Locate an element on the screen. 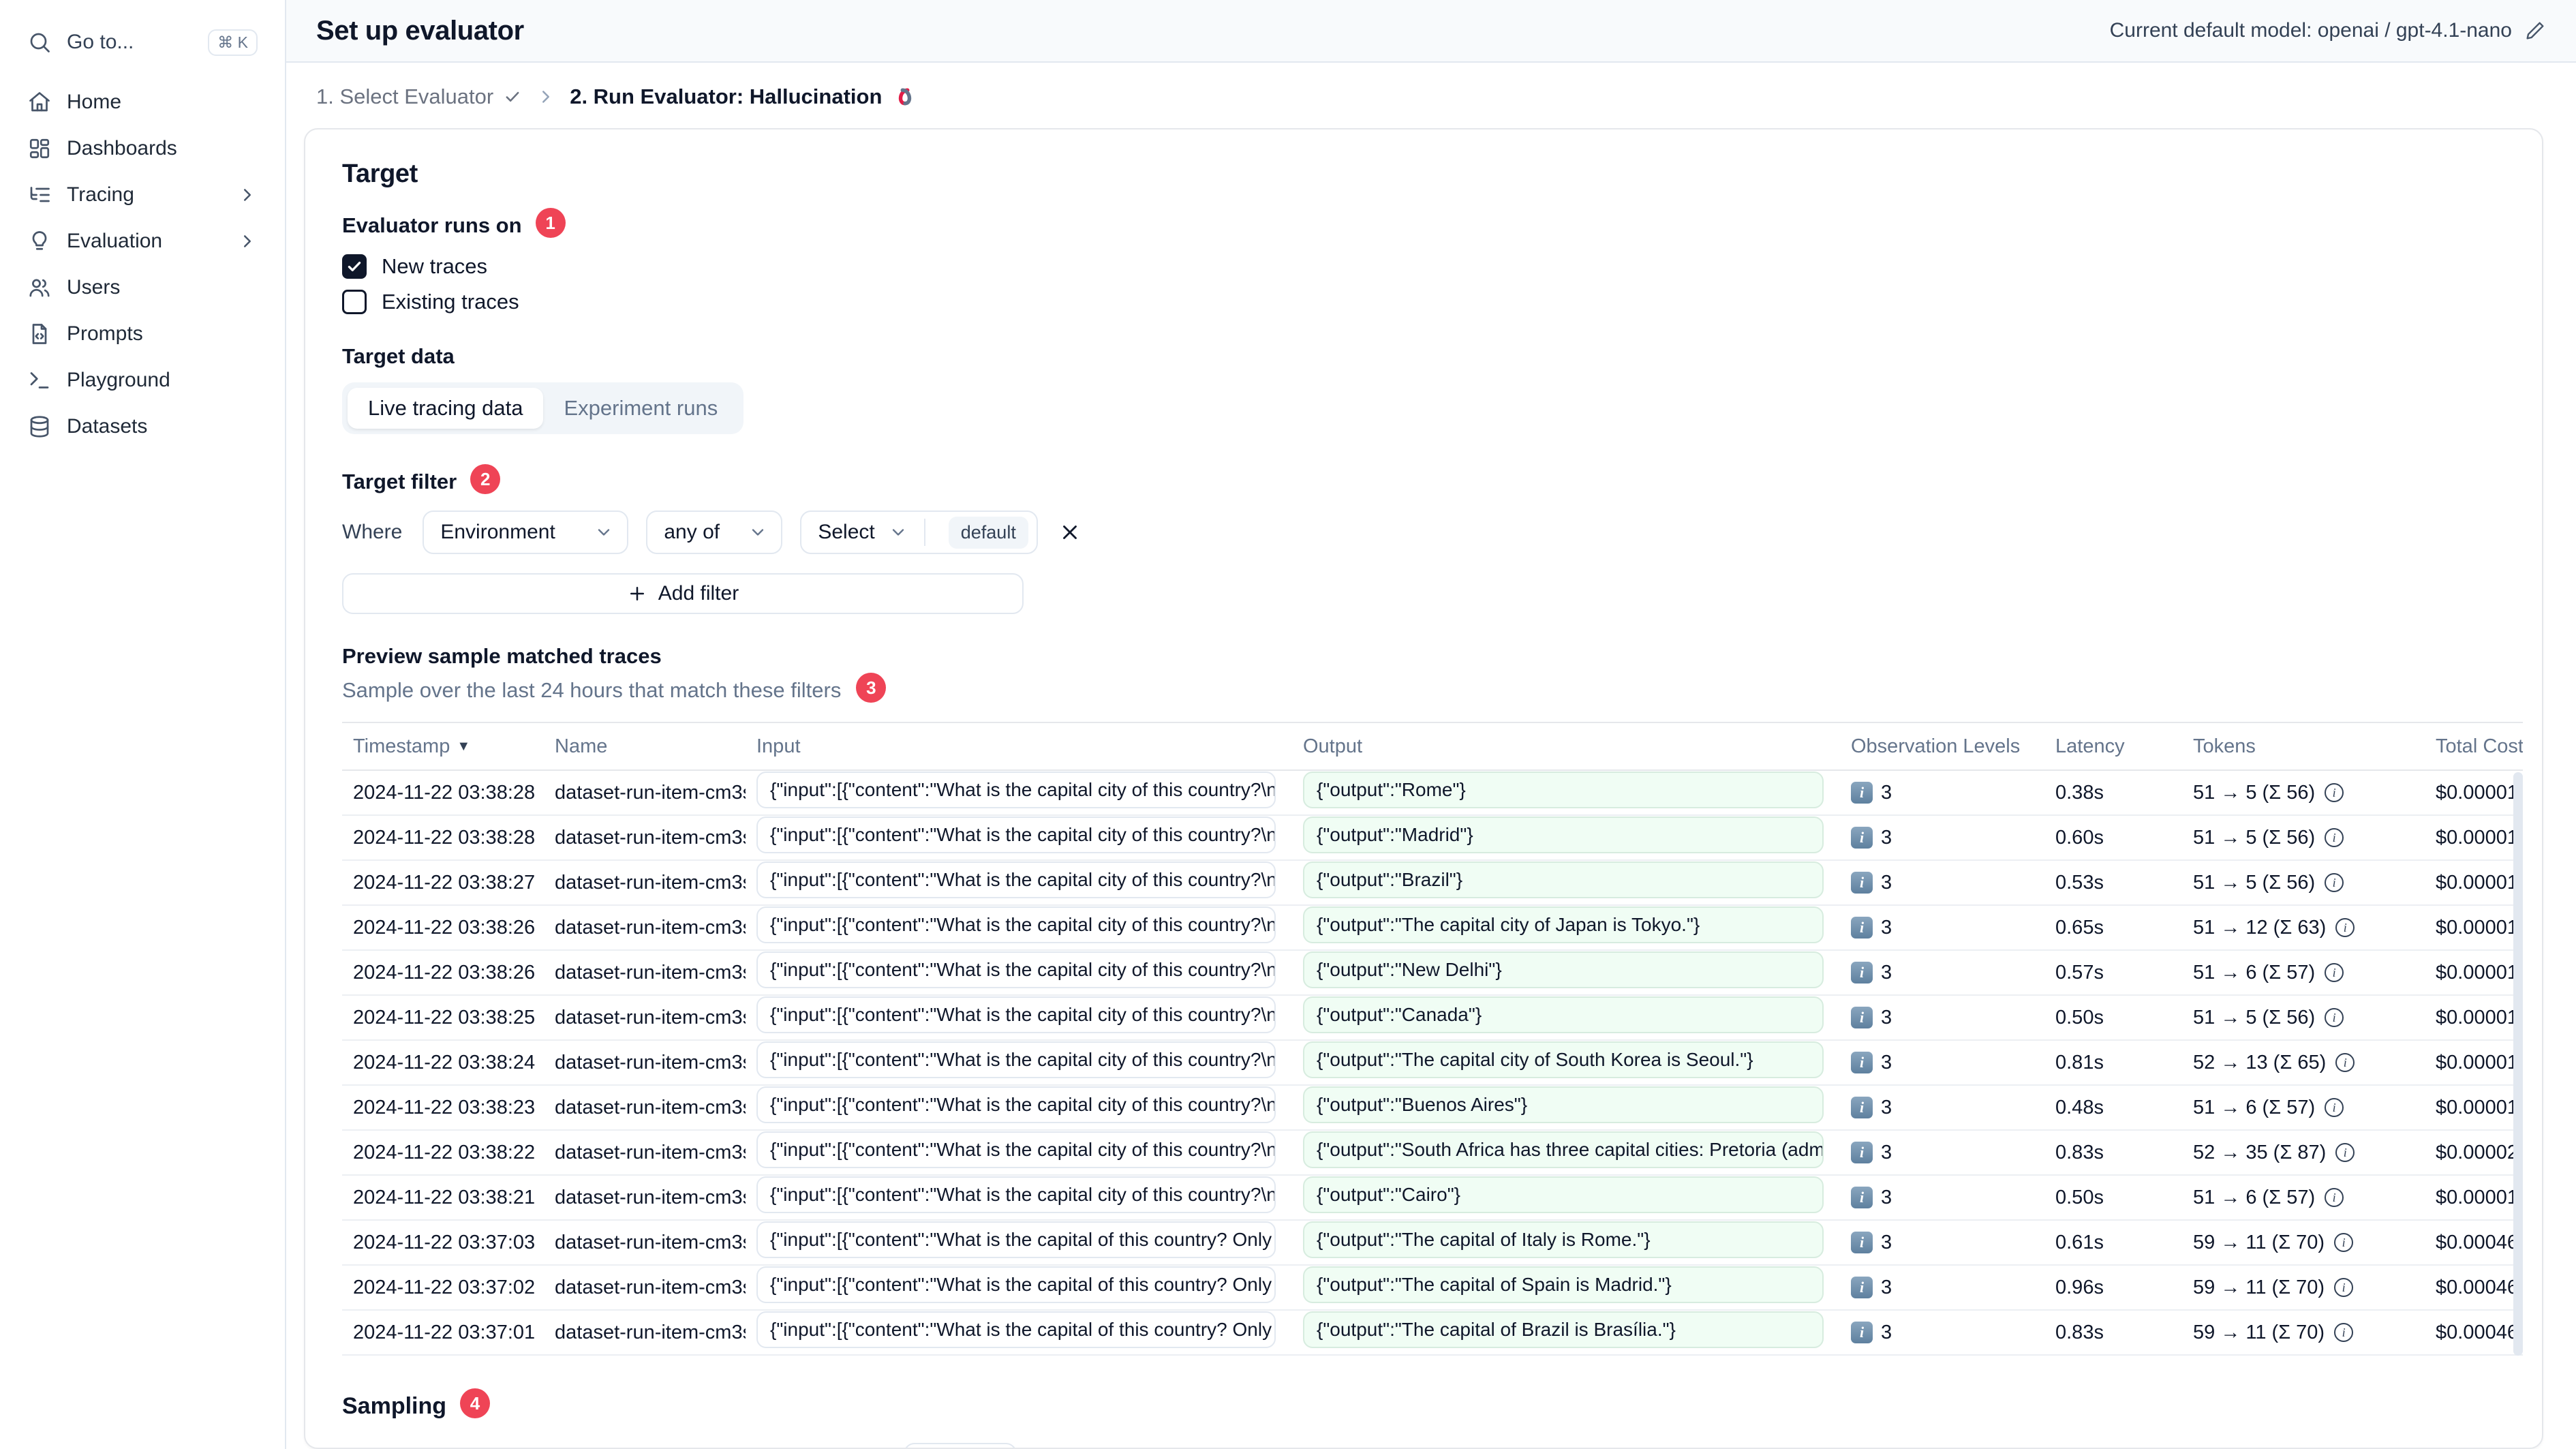 This screenshot has width=2576, height=1449. sidebar-item-users: Users is located at coordinates (142, 287).